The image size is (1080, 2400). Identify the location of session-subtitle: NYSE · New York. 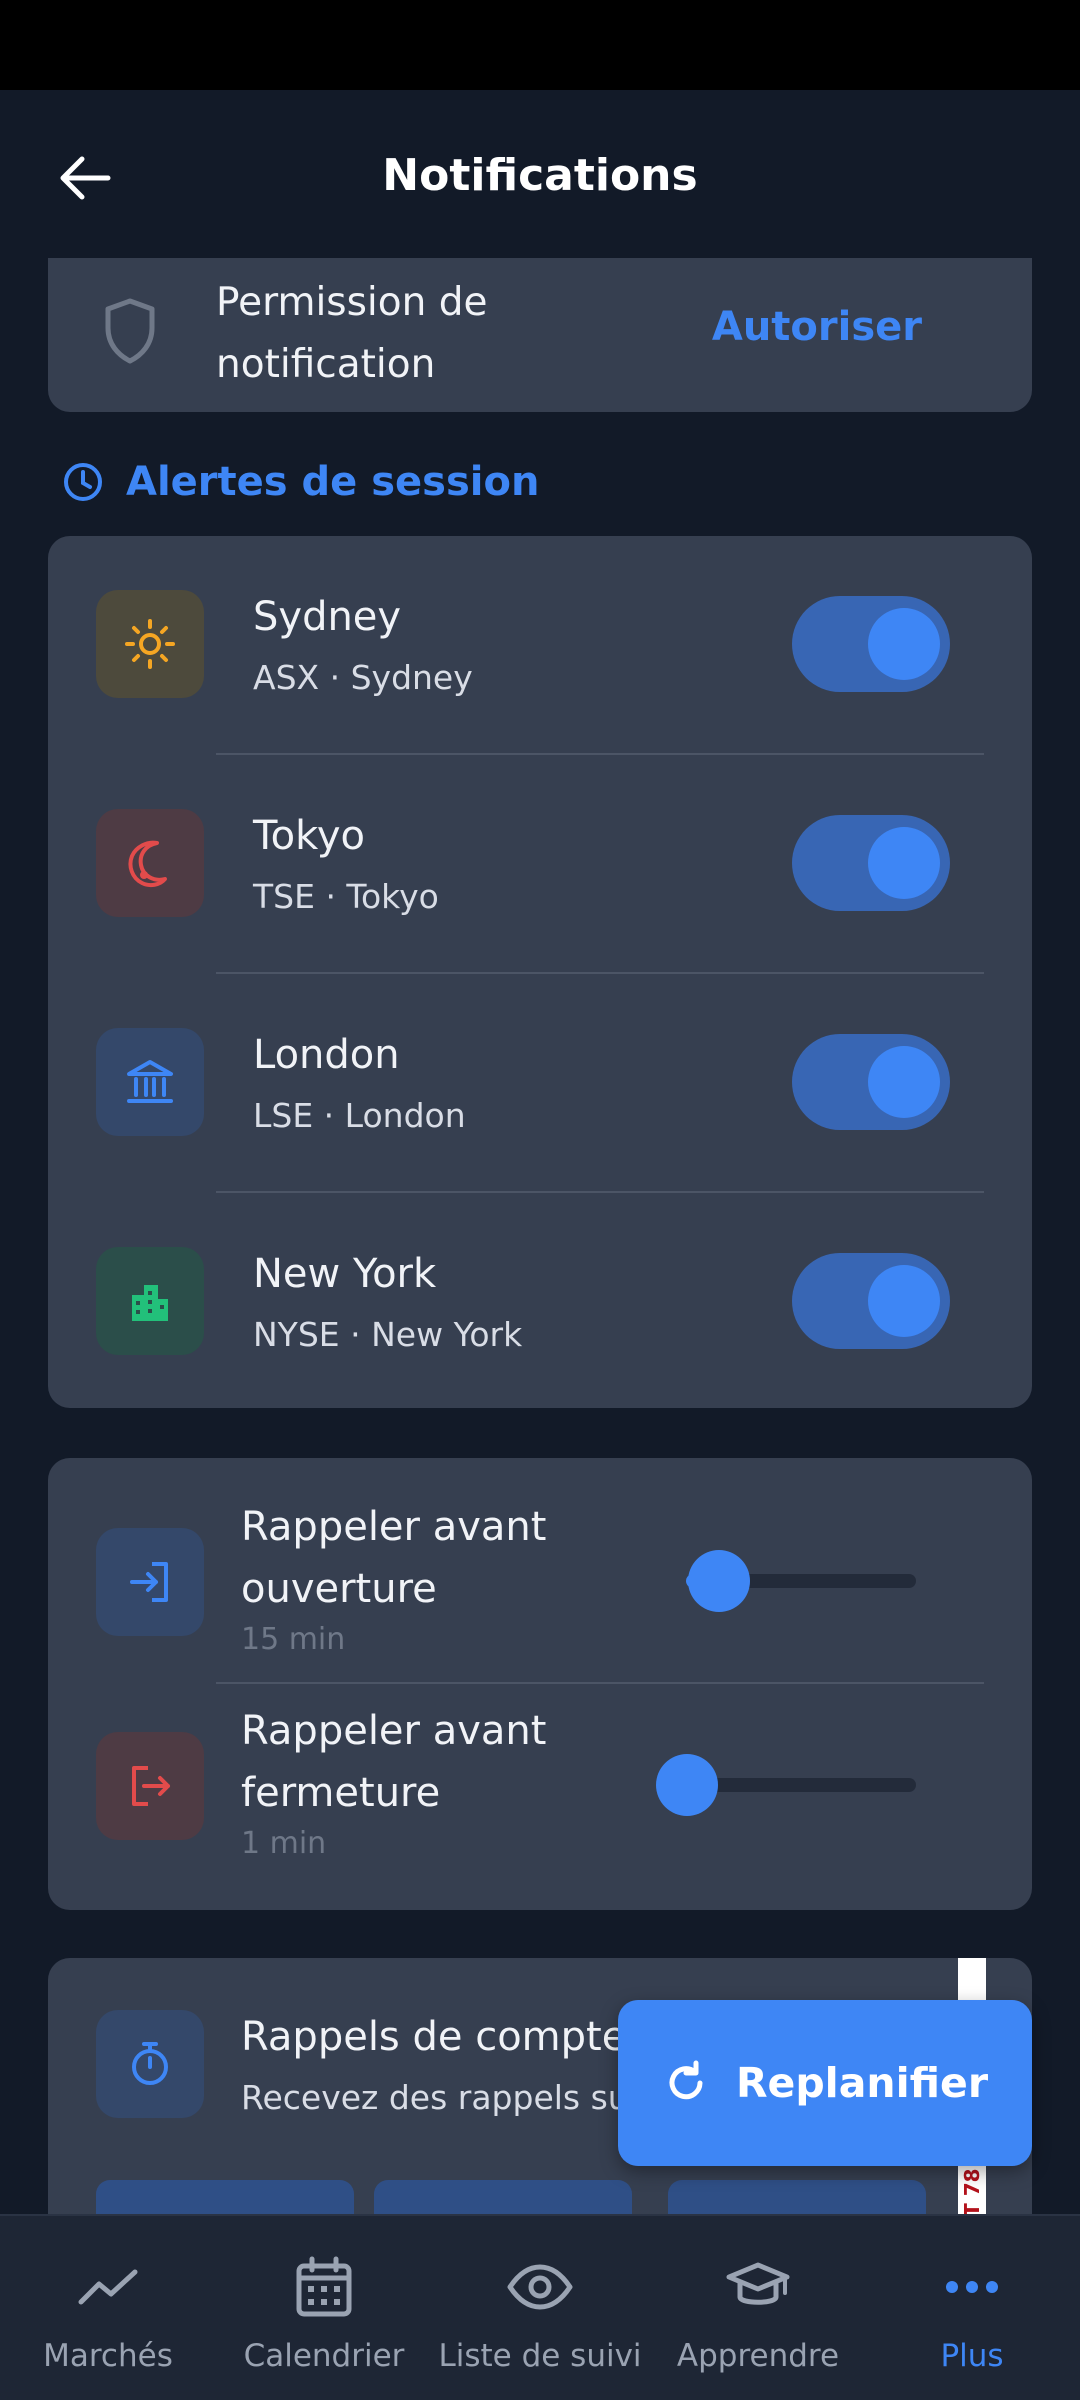
(388, 1334).